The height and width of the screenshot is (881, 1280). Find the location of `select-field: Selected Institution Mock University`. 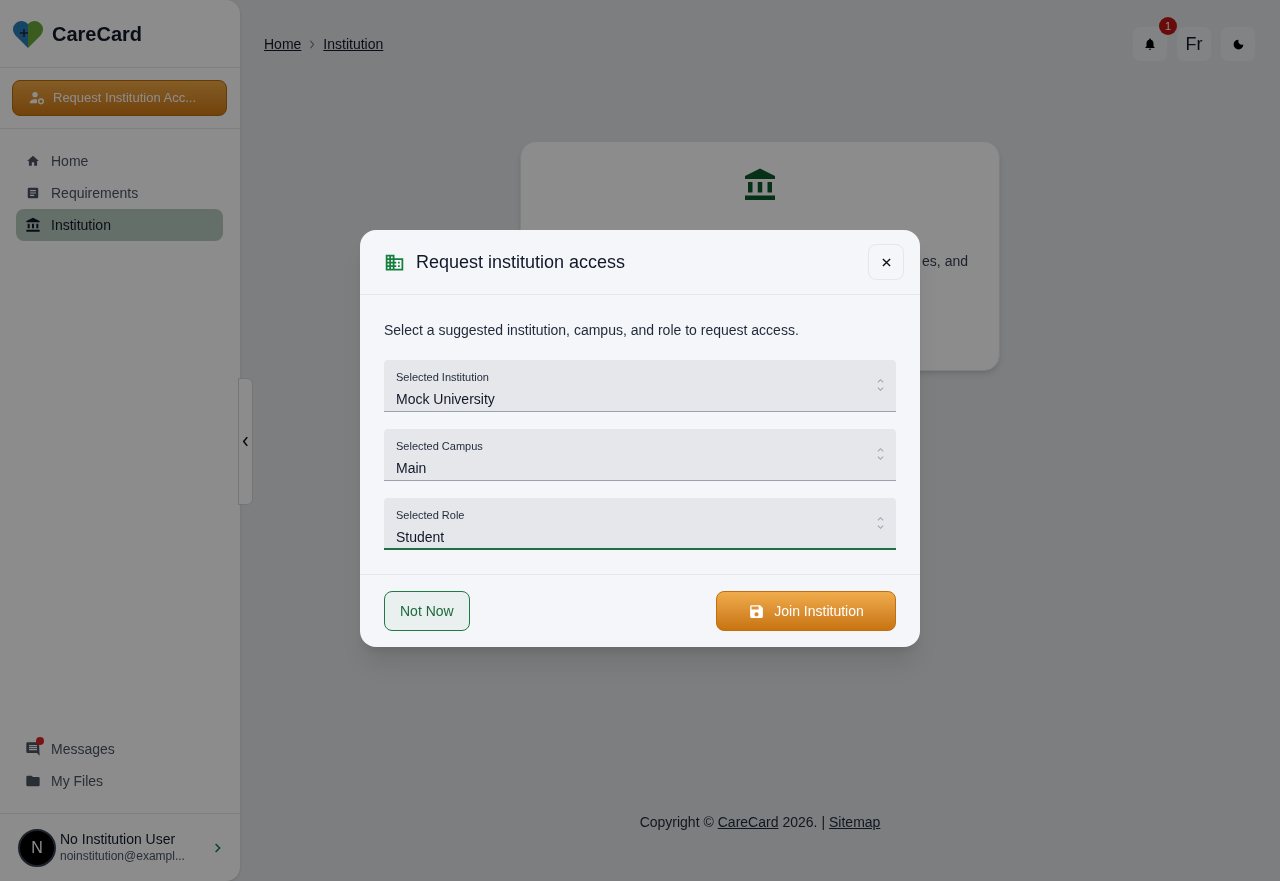

select-field: Selected Institution Mock University is located at coordinates (640, 386).